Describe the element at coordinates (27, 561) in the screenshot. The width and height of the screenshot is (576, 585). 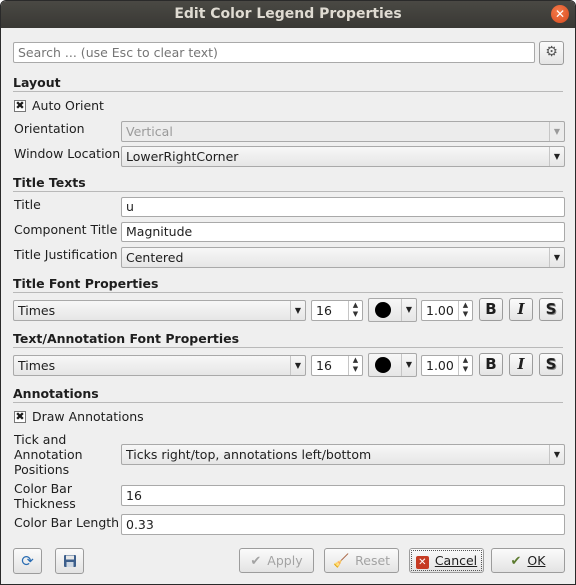
I see `reload-icon: ⟳` at that location.